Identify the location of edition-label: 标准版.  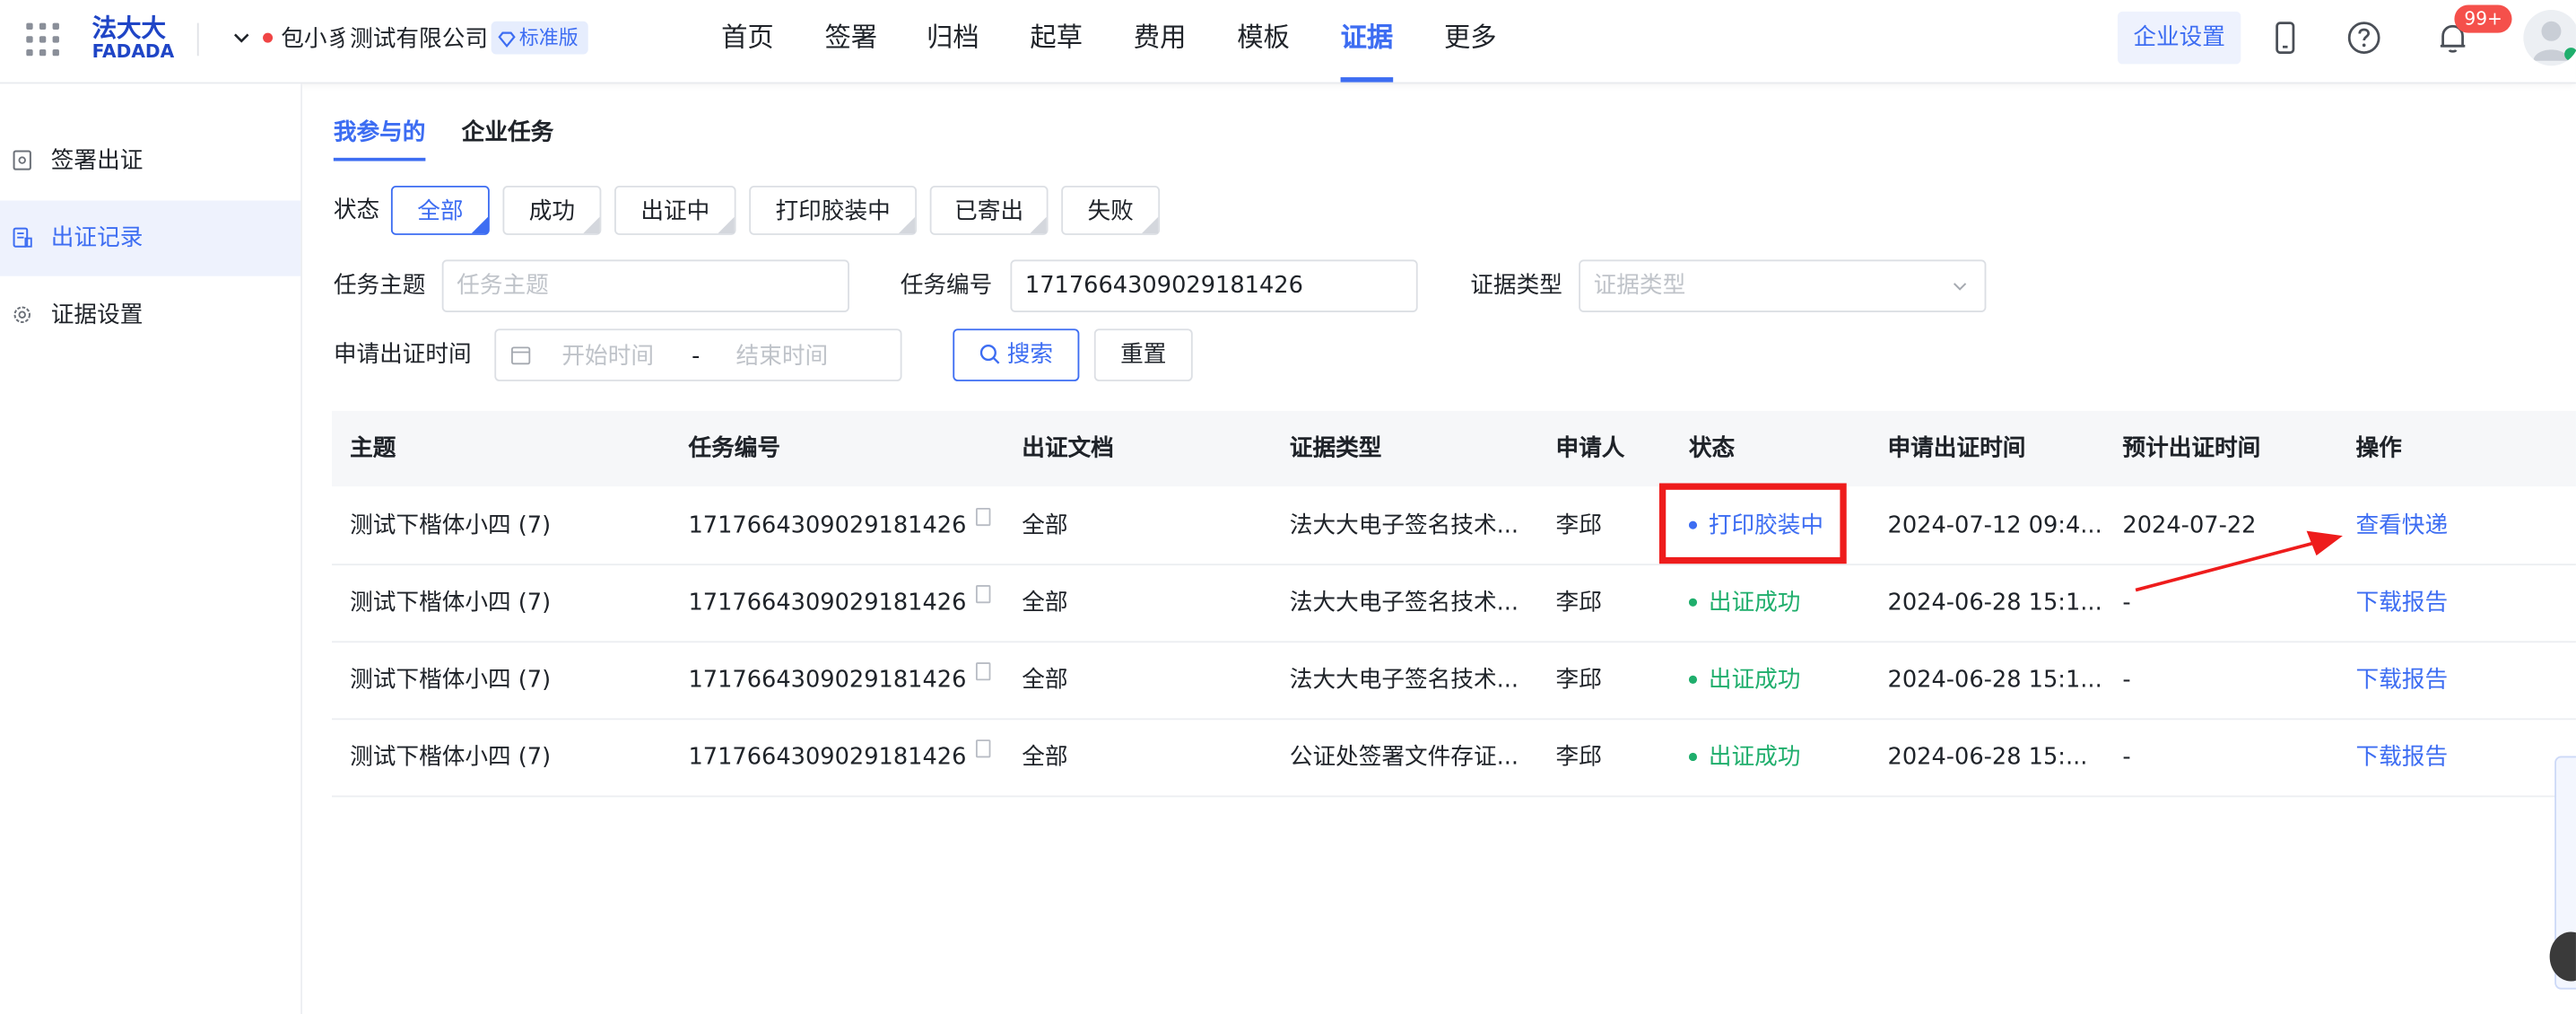
(548, 37).